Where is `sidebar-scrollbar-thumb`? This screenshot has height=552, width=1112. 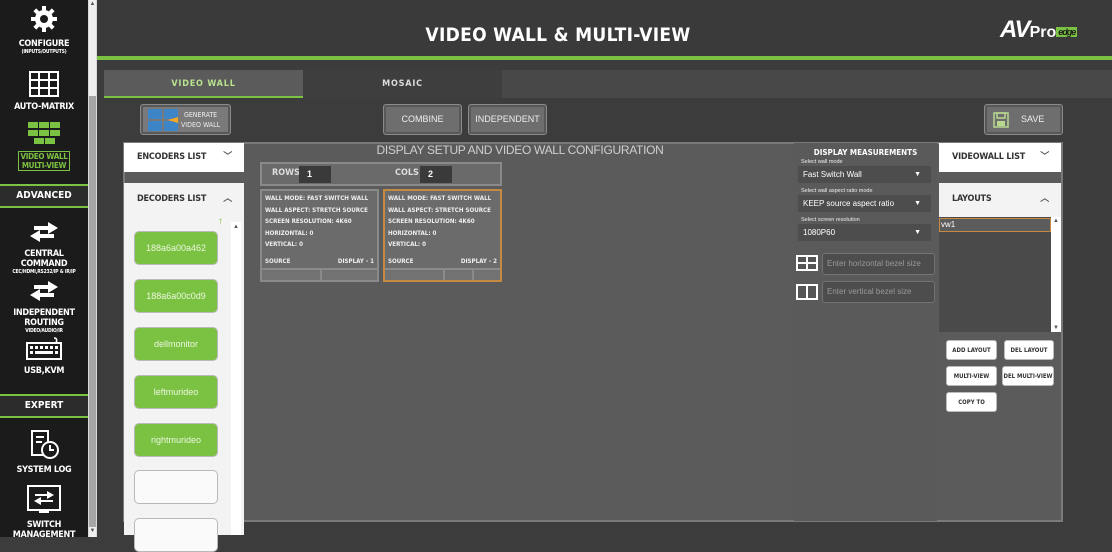 sidebar-scrollbar-thumb is located at coordinates (92, 268).